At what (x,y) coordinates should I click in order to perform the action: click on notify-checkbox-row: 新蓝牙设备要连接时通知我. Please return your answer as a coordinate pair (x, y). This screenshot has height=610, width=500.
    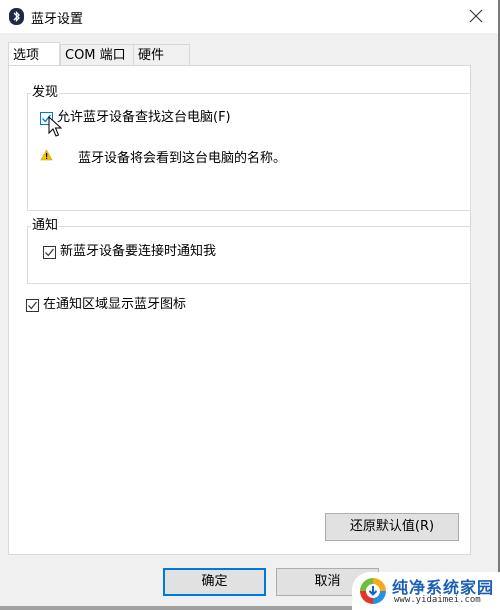
    Looking at the image, I should click on (129, 252).